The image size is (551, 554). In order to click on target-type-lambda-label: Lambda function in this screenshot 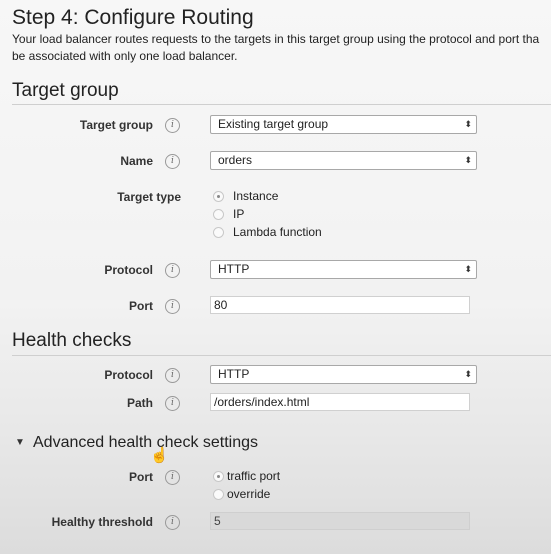, I will do `click(277, 232)`.